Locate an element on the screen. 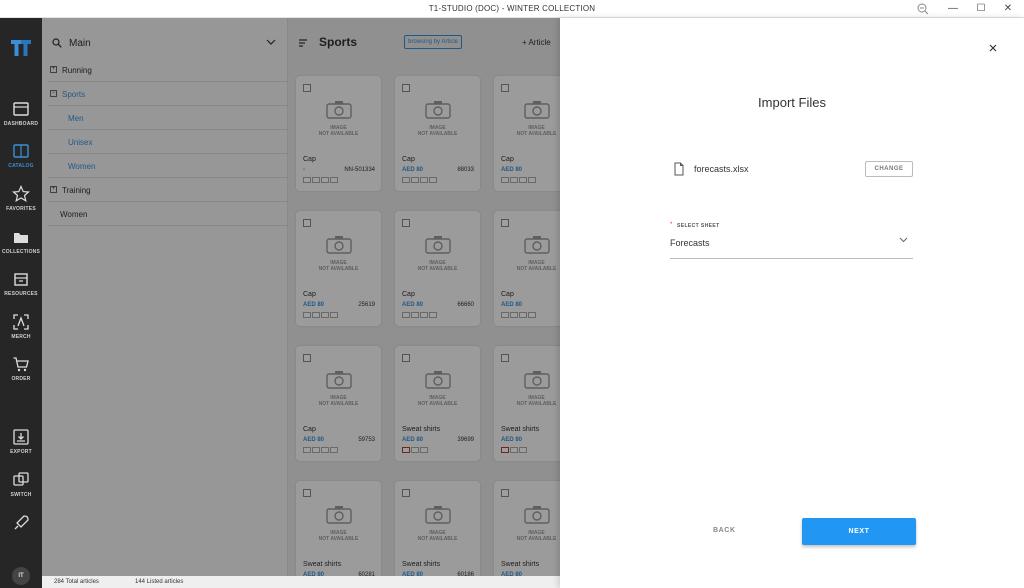 The image size is (1024, 588). file-icon is located at coordinates (679, 169).